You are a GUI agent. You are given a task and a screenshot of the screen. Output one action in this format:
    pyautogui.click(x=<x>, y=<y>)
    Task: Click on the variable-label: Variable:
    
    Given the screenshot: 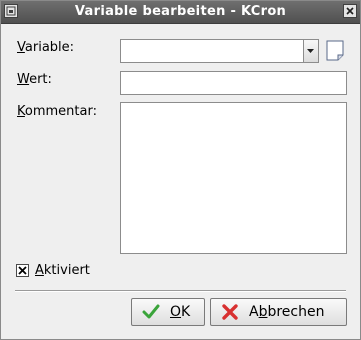 What is the action you would take?
    pyautogui.click(x=46, y=47)
    